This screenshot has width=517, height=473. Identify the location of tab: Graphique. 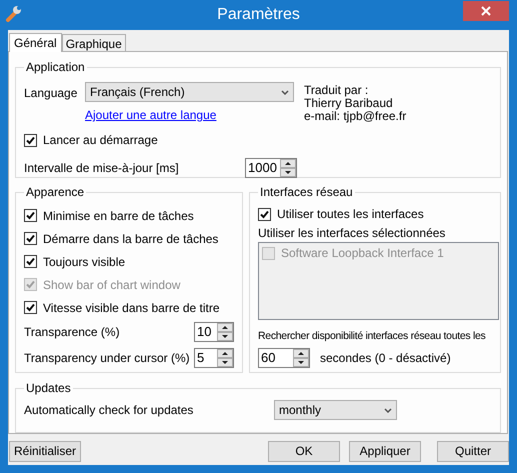
(94, 42).